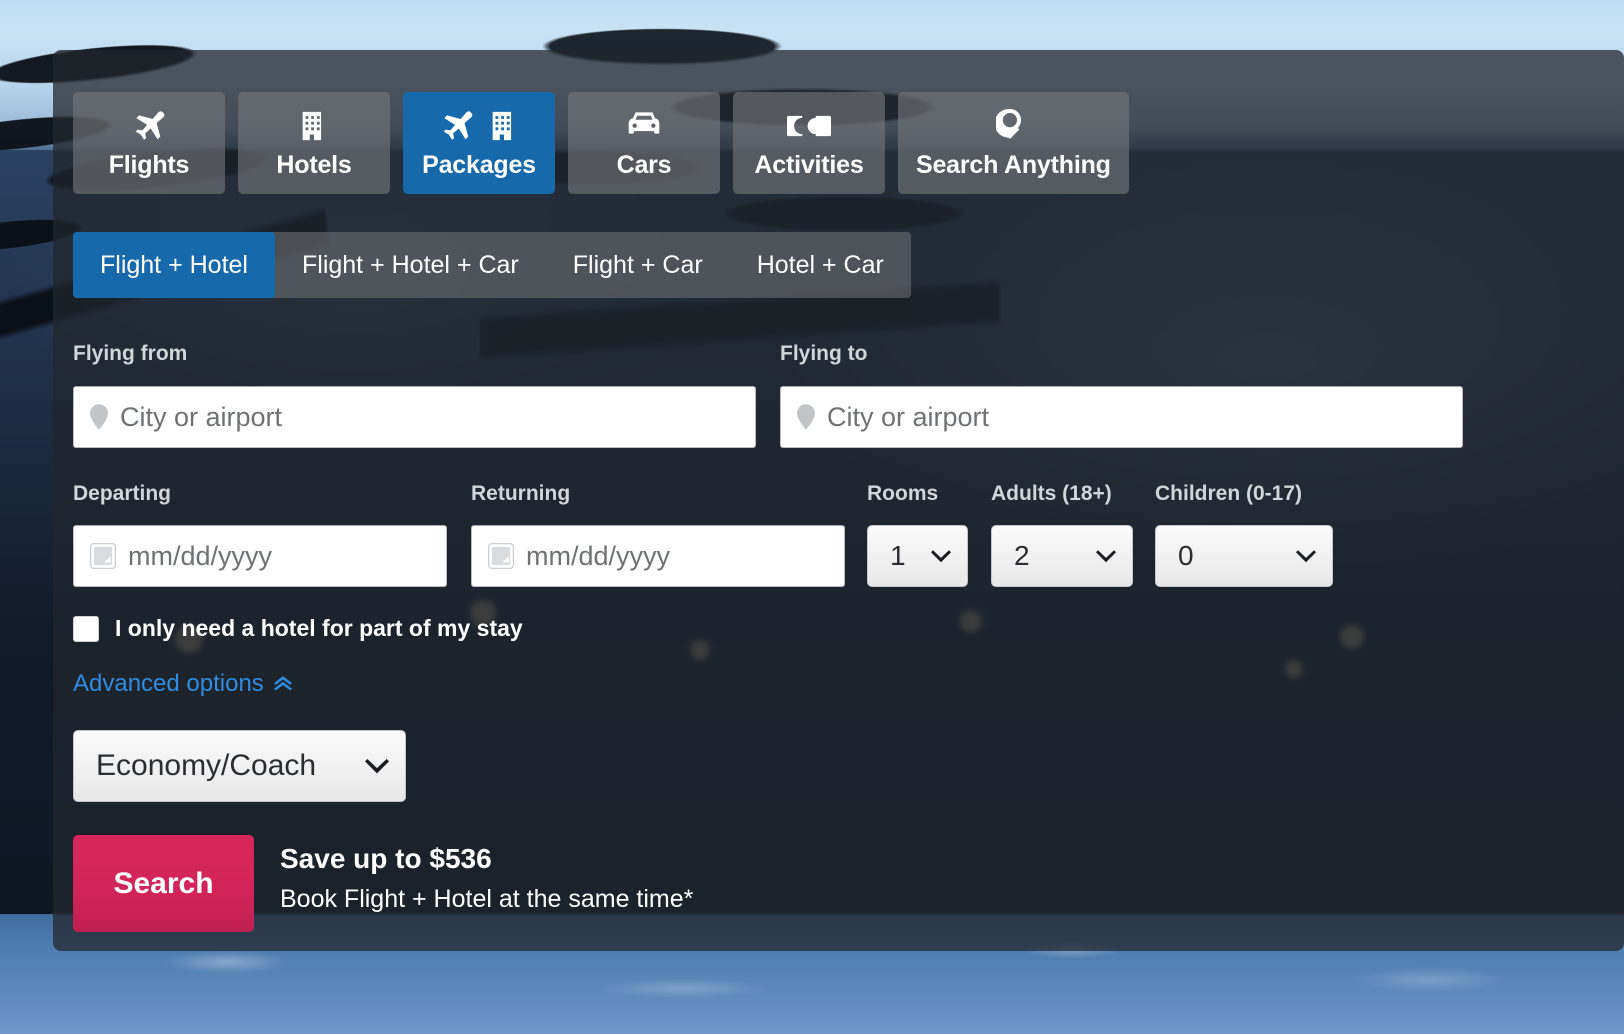  Describe the element at coordinates (644, 126) in the screenshot. I see `car-icon` at that location.